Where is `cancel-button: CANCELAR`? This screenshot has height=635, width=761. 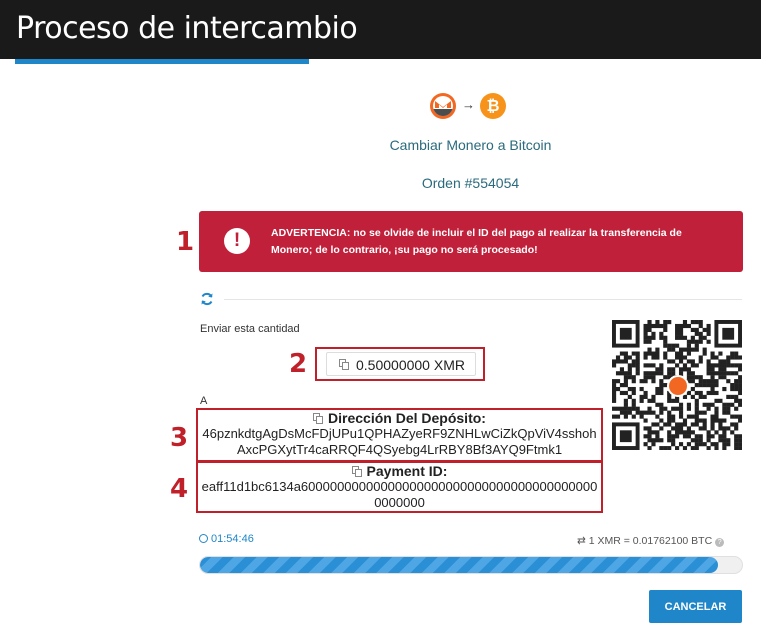 cancel-button: CANCELAR is located at coordinates (695, 606).